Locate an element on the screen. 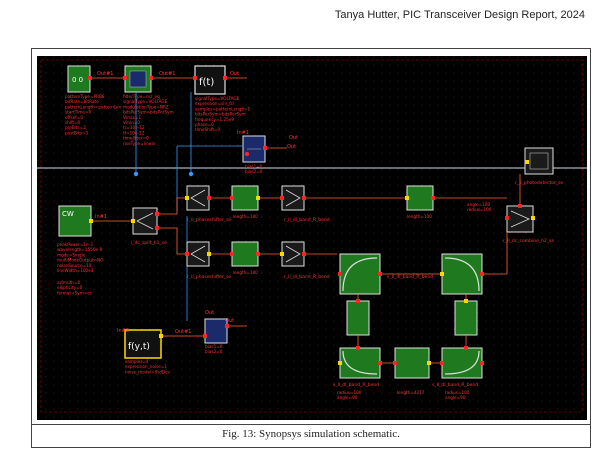 This screenshot has width=607, height=461. svg-text: i_dc_split_h1_se is located at coordinates (149, 243).